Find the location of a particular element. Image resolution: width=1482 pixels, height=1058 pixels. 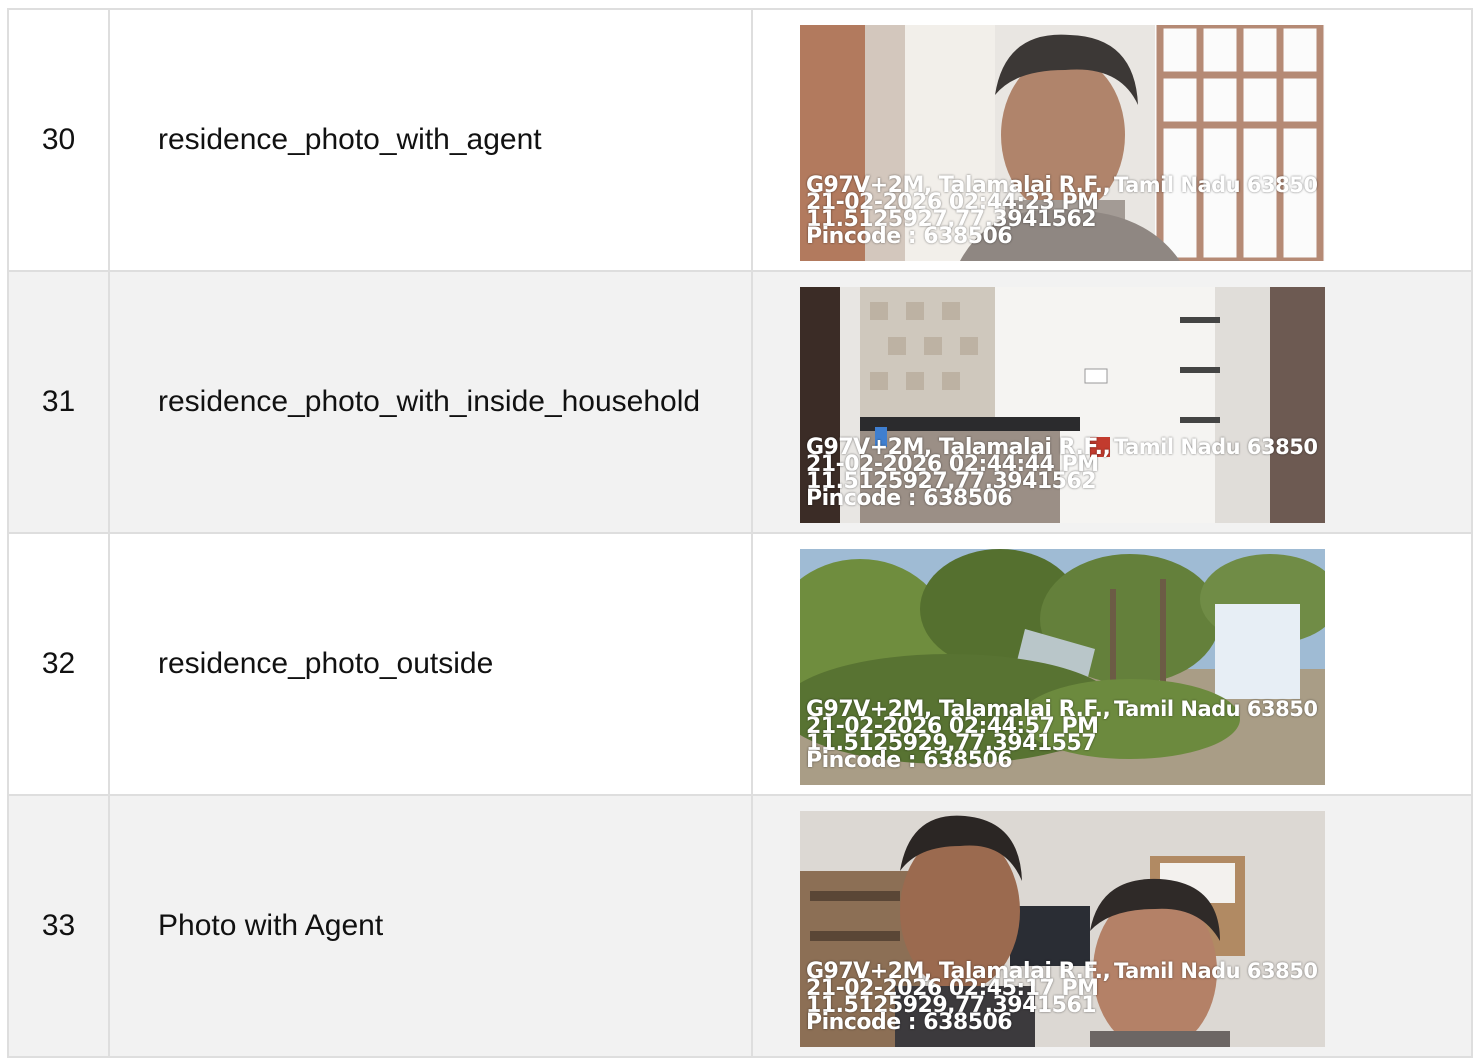

row-number: 31 is located at coordinates (58, 402).